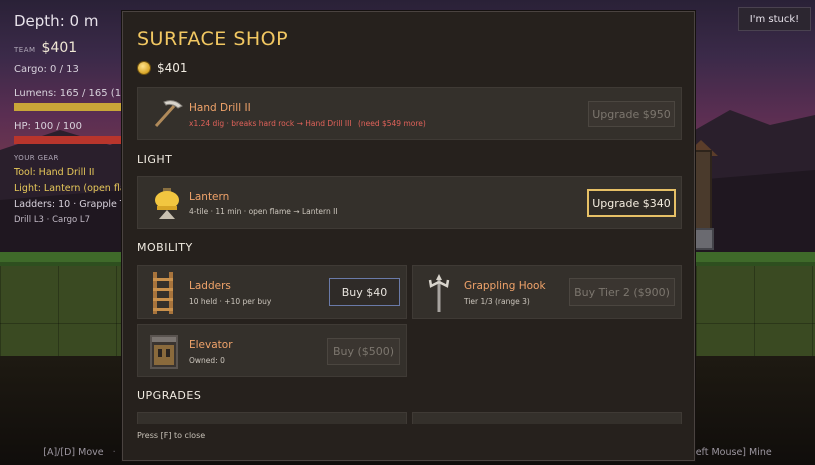 The height and width of the screenshot is (465, 815). I want to click on lantern-name: Lantern, so click(209, 197).